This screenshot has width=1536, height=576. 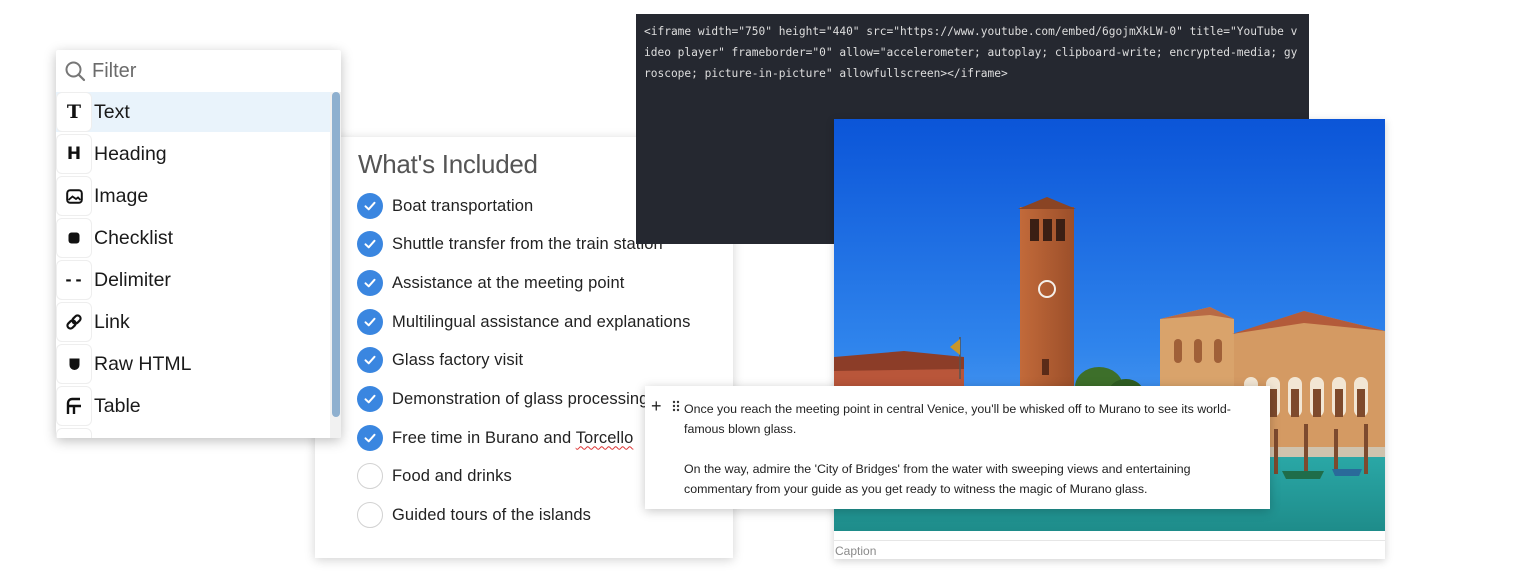 I want to click on raw-html-icon, so click(x=74, y=364).